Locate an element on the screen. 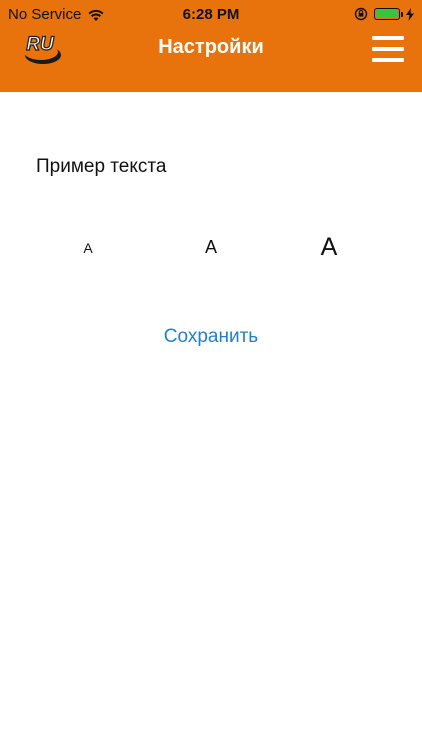 The width and height of the screenshot is (422, 750). font-size-medium-button: A is located at coordinates (211, 247).